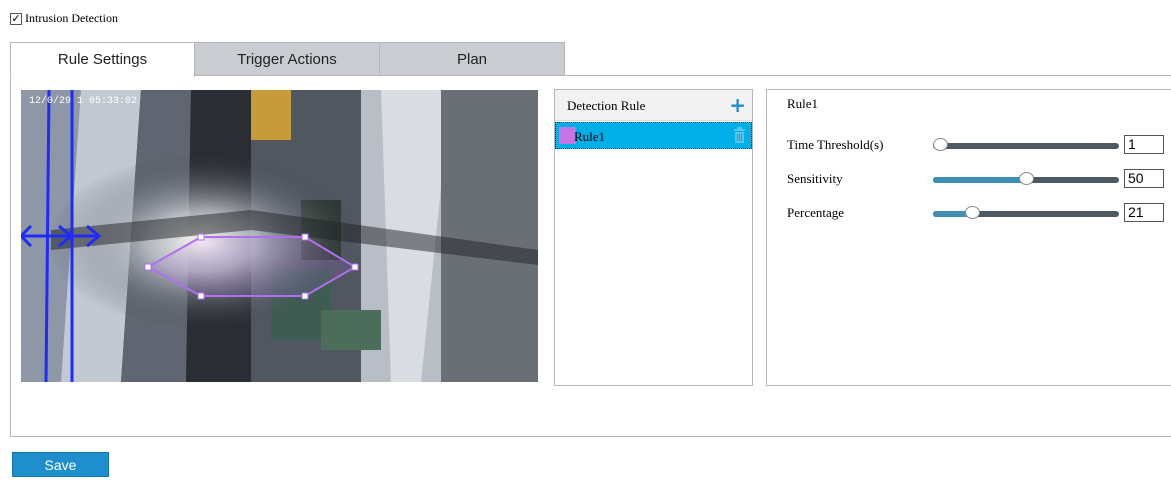  I want to click on video-timestamp: 12/0/29 1 05:33:02, so click(83, 101).